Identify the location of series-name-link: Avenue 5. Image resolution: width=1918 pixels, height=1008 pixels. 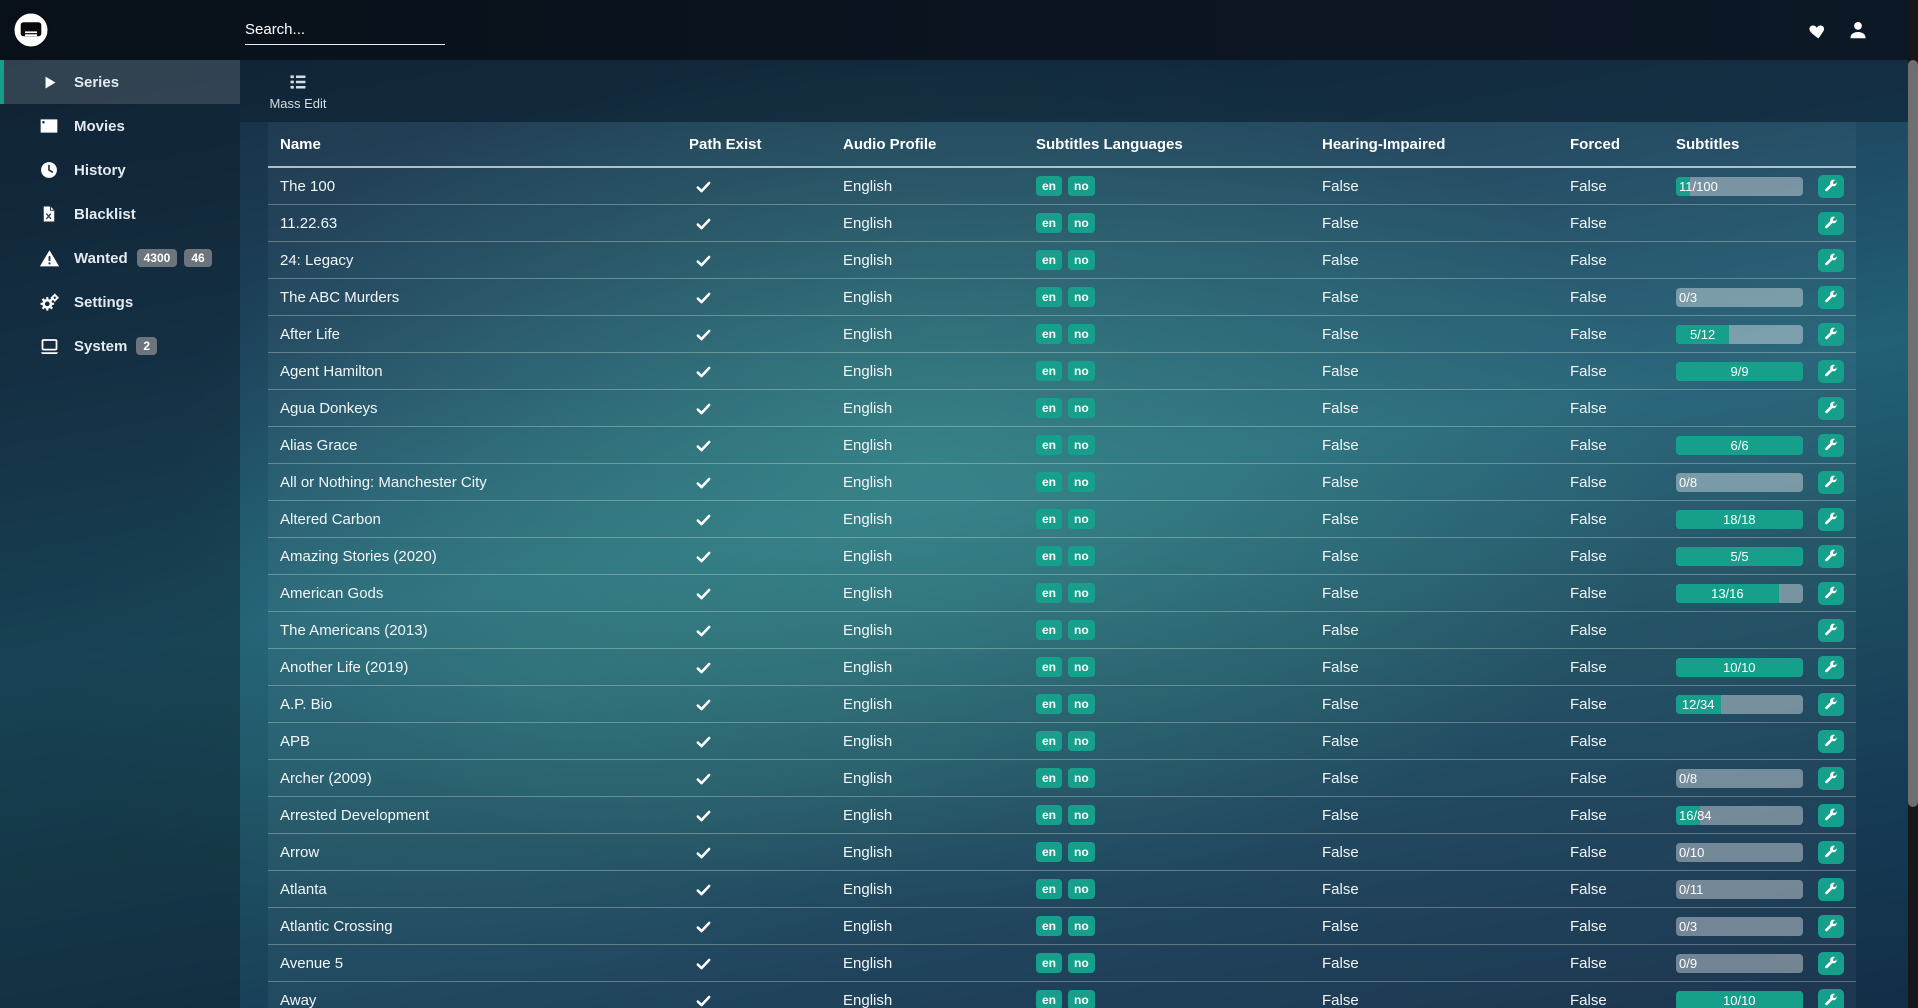
(311, 963).